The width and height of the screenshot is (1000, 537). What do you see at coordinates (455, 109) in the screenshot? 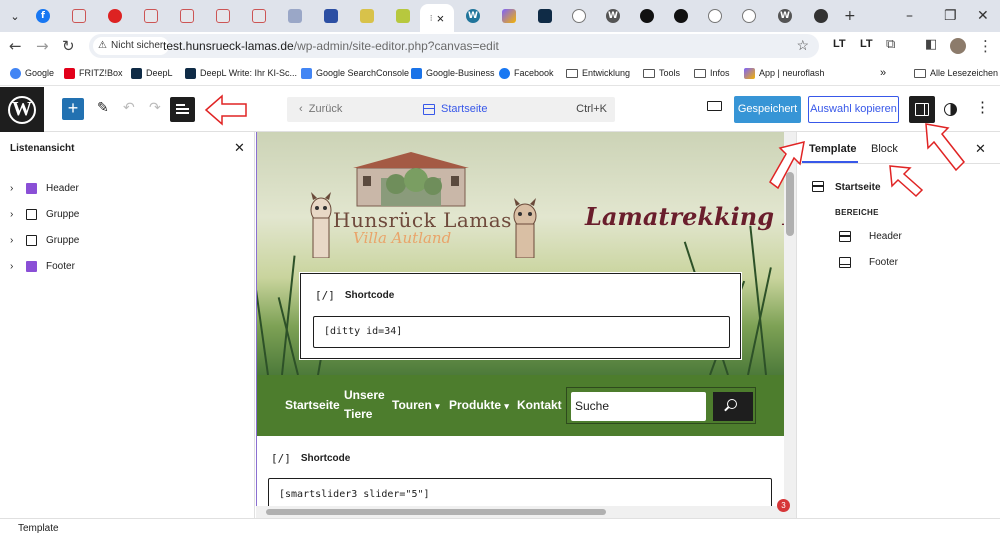
I see `document-title: Startseite` at bounding box center [455, 109].